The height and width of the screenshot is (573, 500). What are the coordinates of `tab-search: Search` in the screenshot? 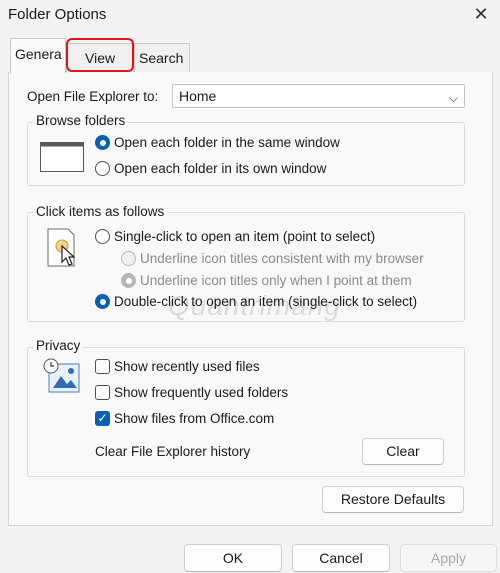 It's located at (162, 57).